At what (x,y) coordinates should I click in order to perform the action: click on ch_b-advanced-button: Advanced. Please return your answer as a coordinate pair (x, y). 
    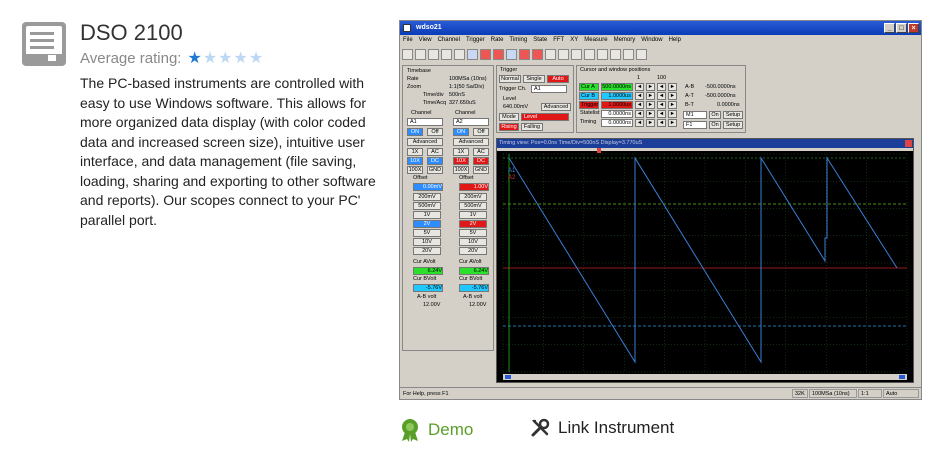
    Looking at the image, I should click on (471, 142).